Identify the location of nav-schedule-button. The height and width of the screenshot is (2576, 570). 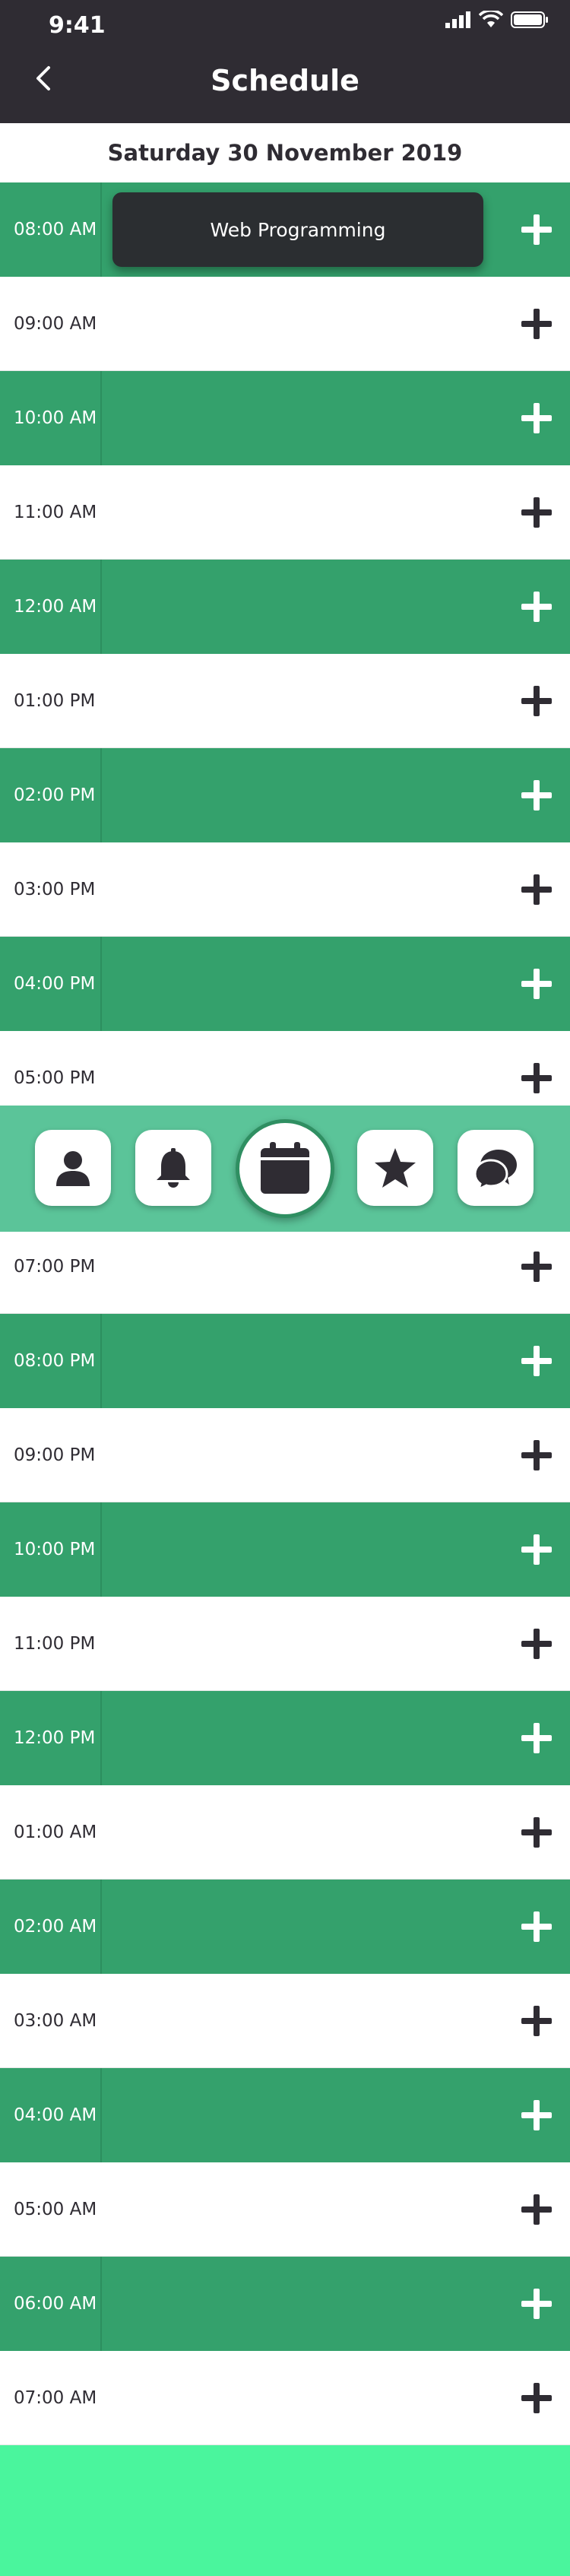
(285, 1168).